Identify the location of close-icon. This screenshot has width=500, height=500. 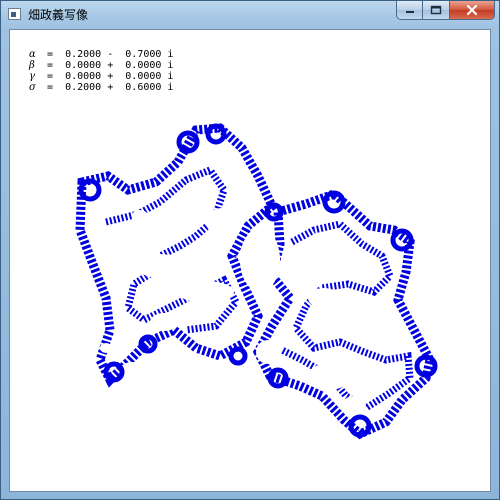
(472, 10).